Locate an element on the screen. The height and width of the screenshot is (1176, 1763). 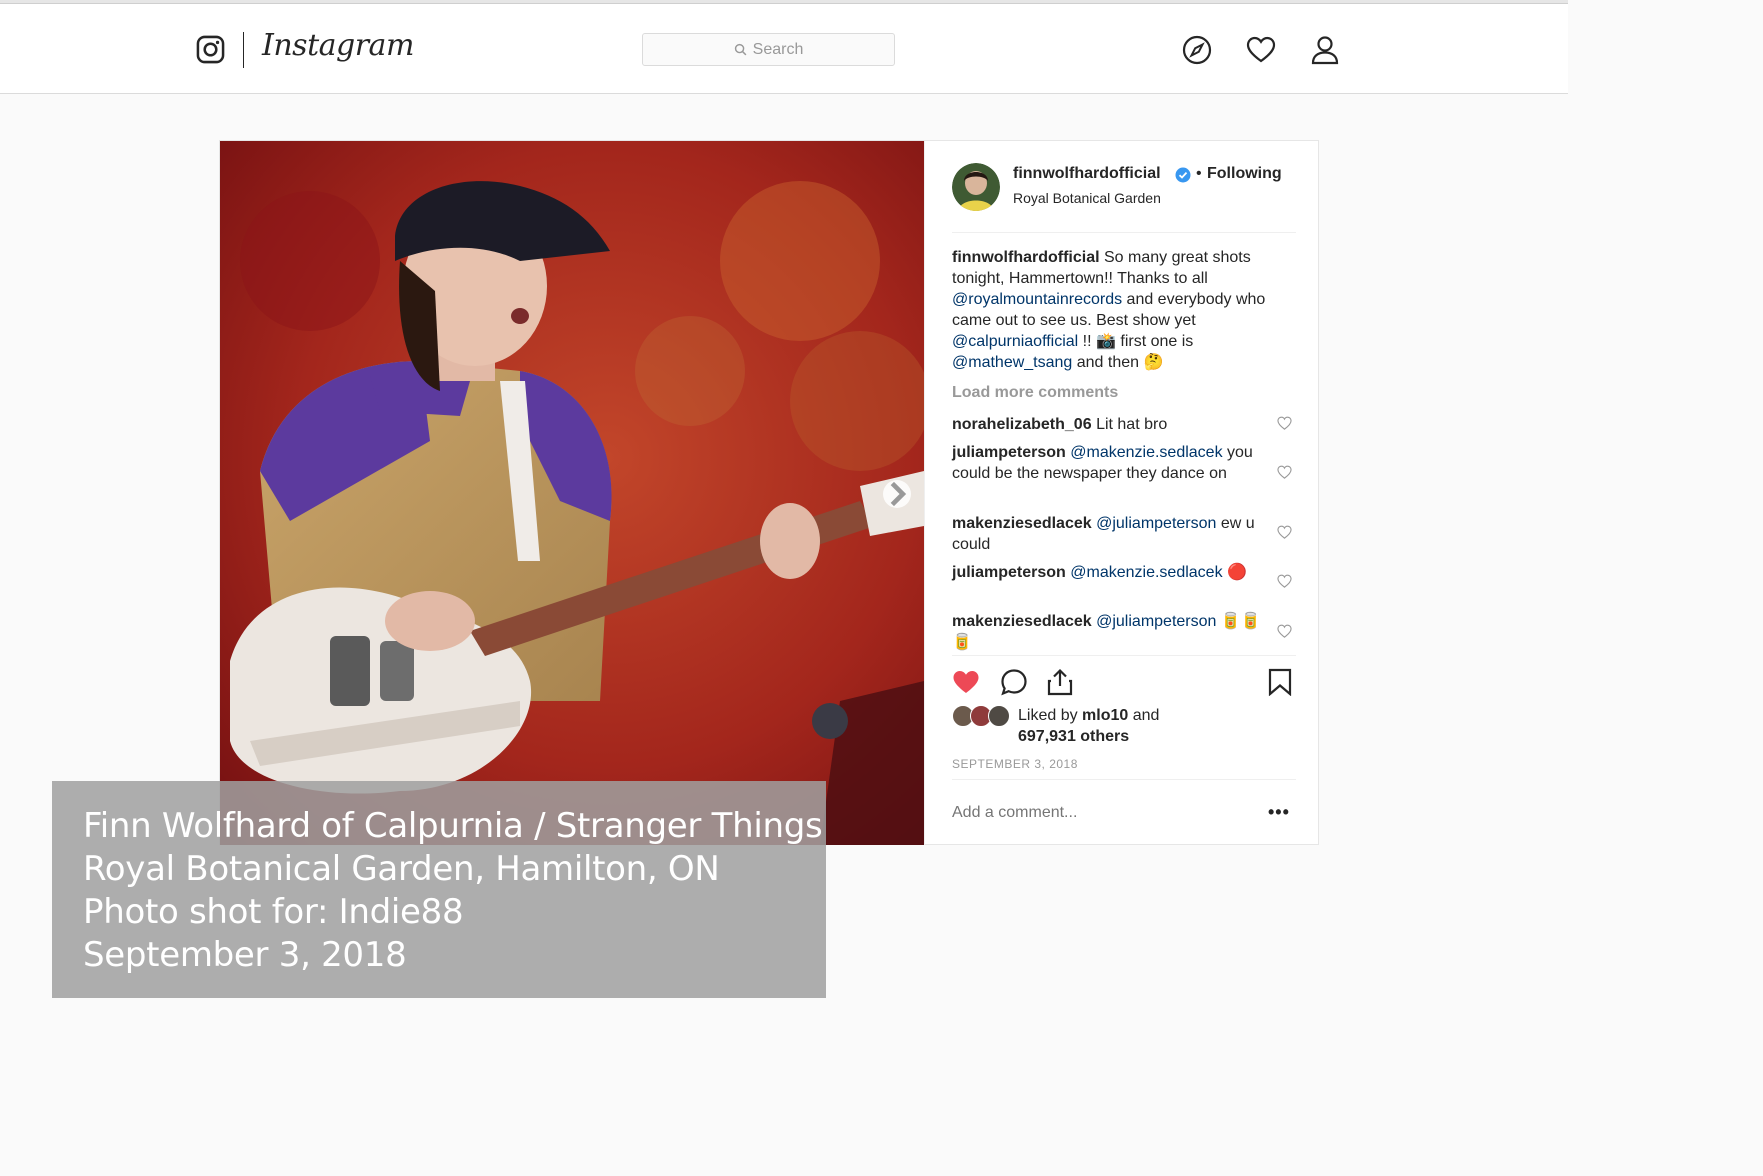
caption-mention: @calpurniaofficial is located at coordinates (1015, 341).